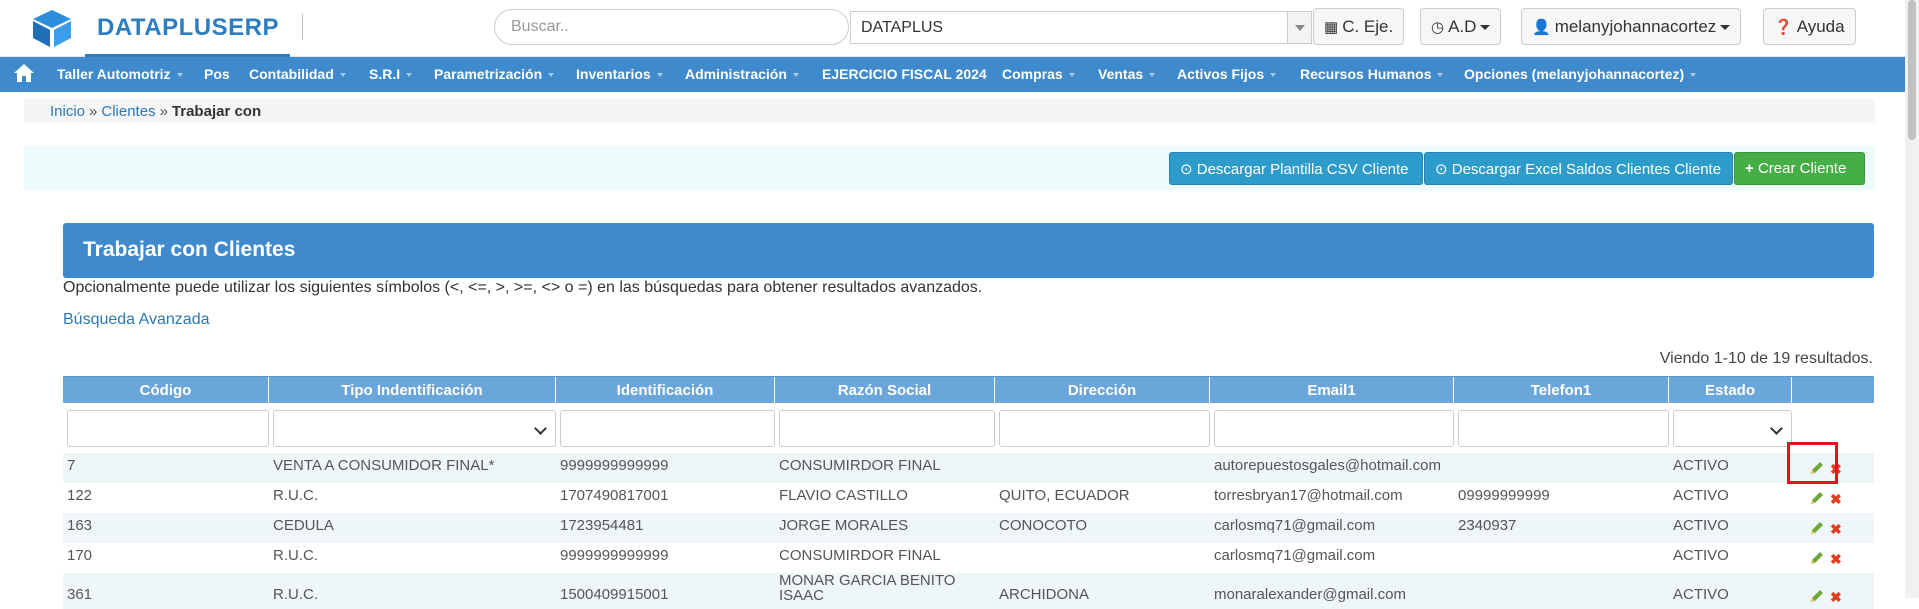 The width and height of the screenshot is (1919, 609). I want to click on column-header-estado: Estado, so click(1730, 390).